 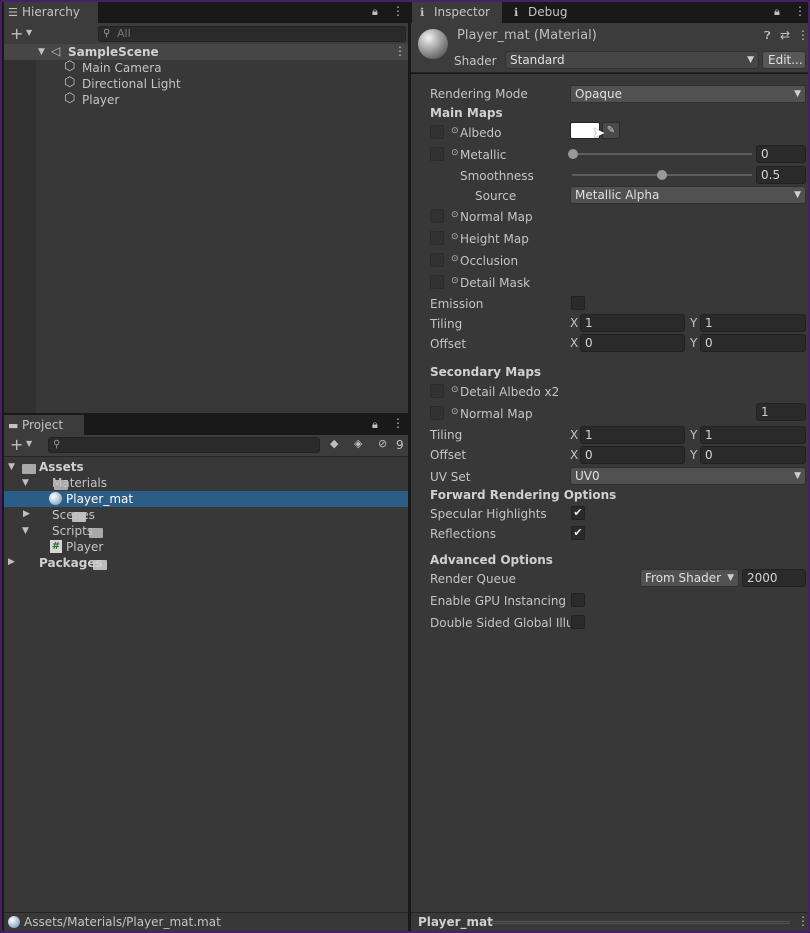 What do you see at coordinates (437, 282) in the screenshot?
I see `detail-mask-texture-slot` at bounding box center [437, 282].